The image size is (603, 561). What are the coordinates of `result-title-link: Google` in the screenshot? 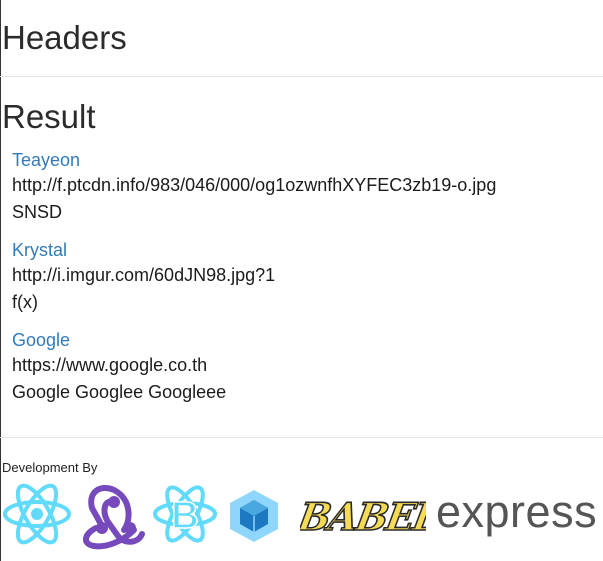 It's located at (307, 340).